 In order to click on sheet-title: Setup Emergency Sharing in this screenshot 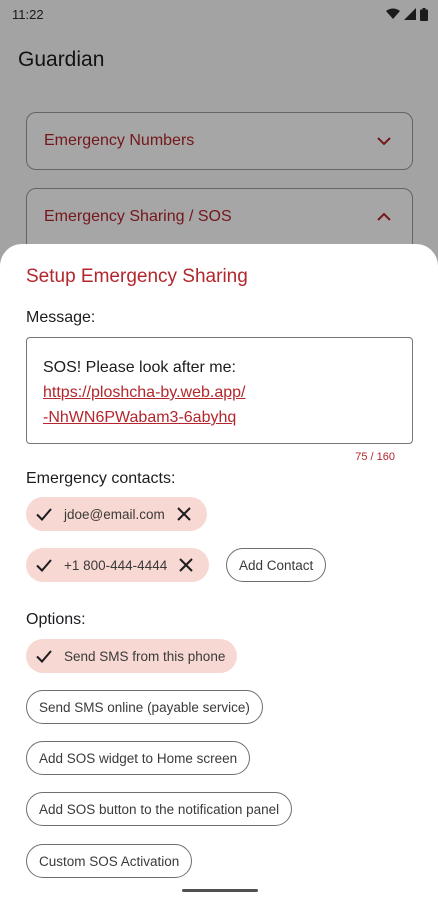, I will do `click(137, 276)`.